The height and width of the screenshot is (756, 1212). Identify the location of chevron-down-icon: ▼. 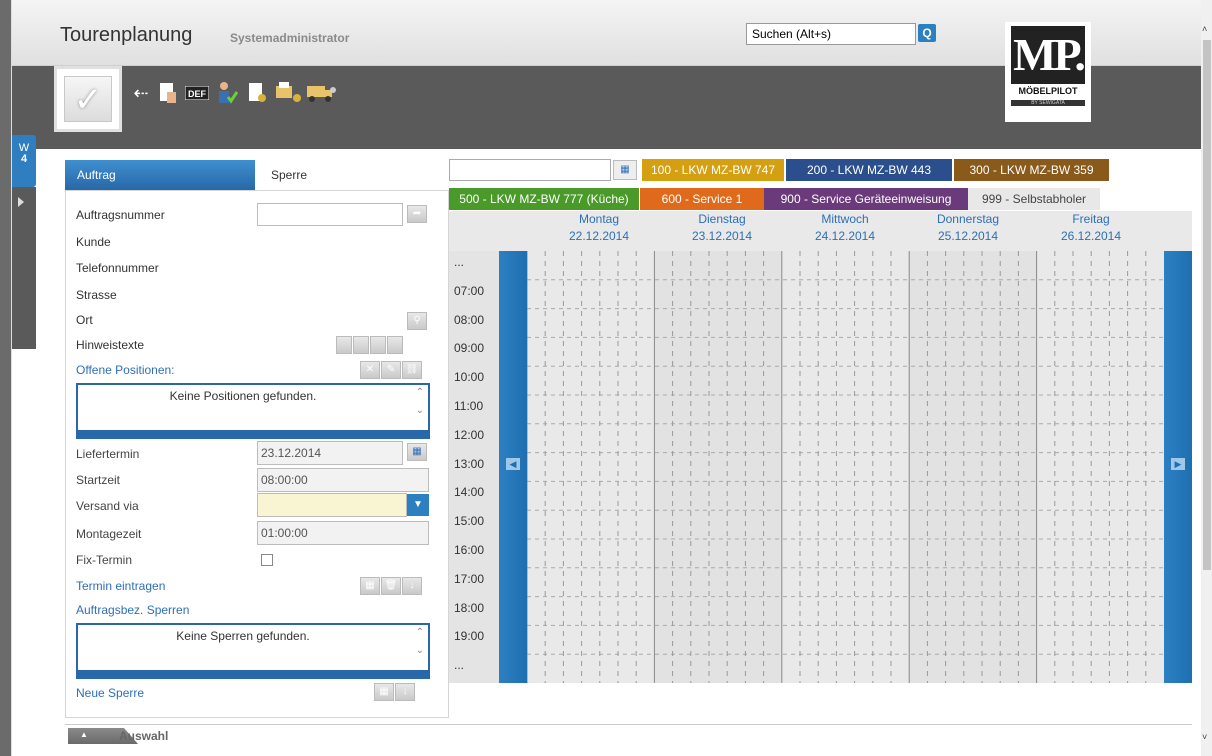
(418, 505).